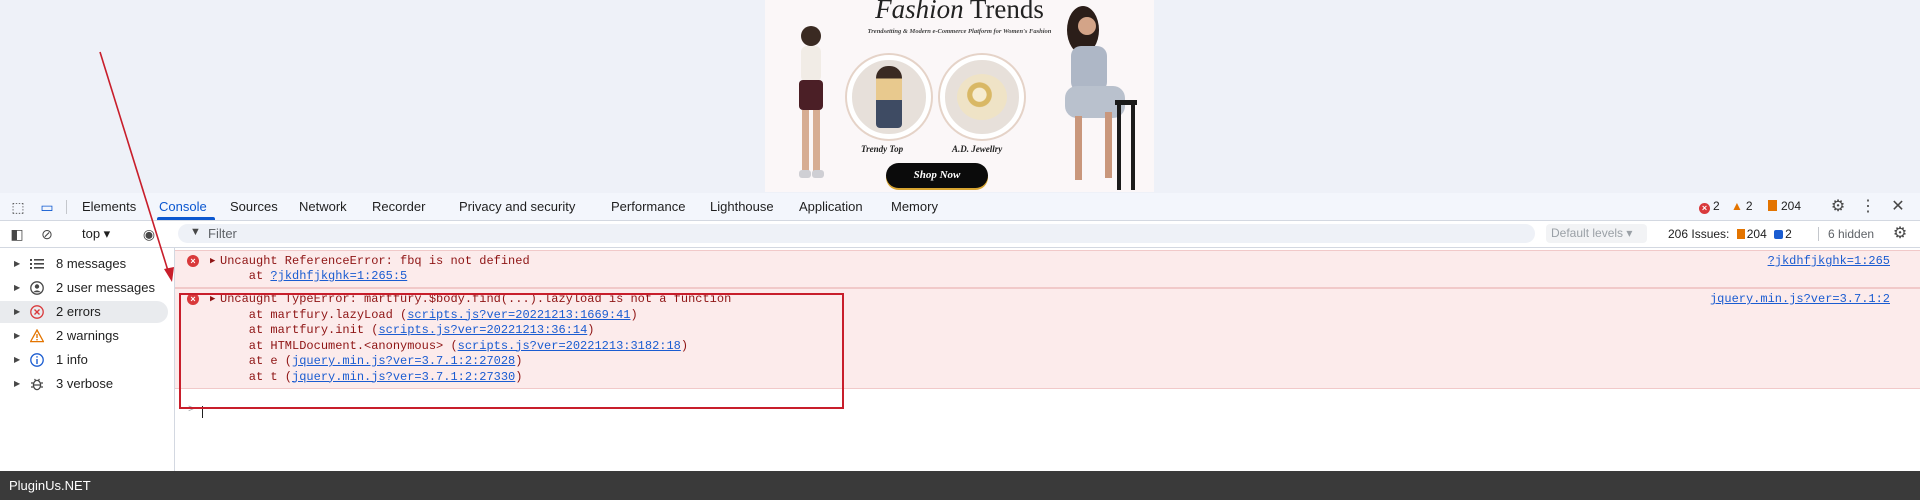 The width and height of the screenshot is (1920, 500). What do you see at coordinates (18, 207) in the screenshot?
I see `inspect-element-icon: ⬚` at bounding box center [18, 207].